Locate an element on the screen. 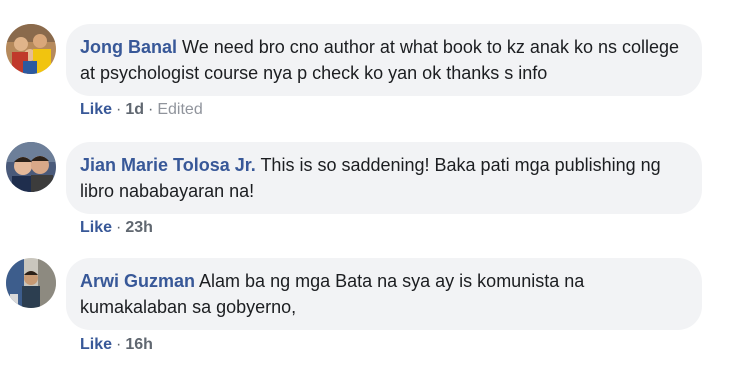 This screenshot has height=370, width=750. edited-label: Edited is located at coordinates (179, 109).